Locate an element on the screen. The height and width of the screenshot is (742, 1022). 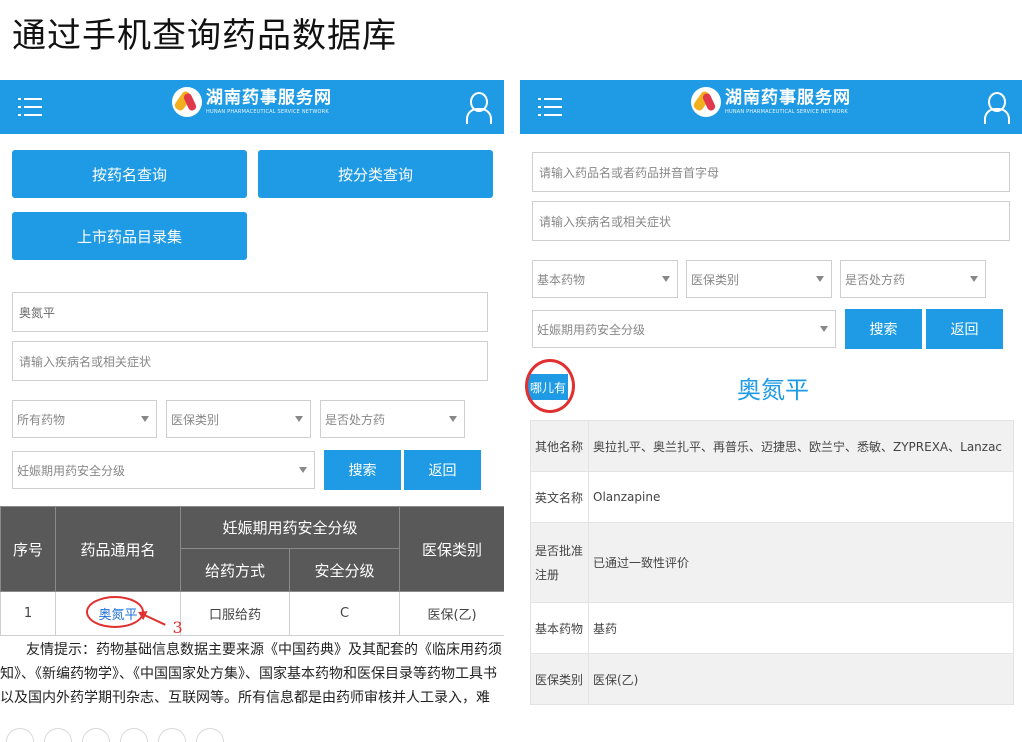
step-number: 3 is located at coordinates (177, 627).